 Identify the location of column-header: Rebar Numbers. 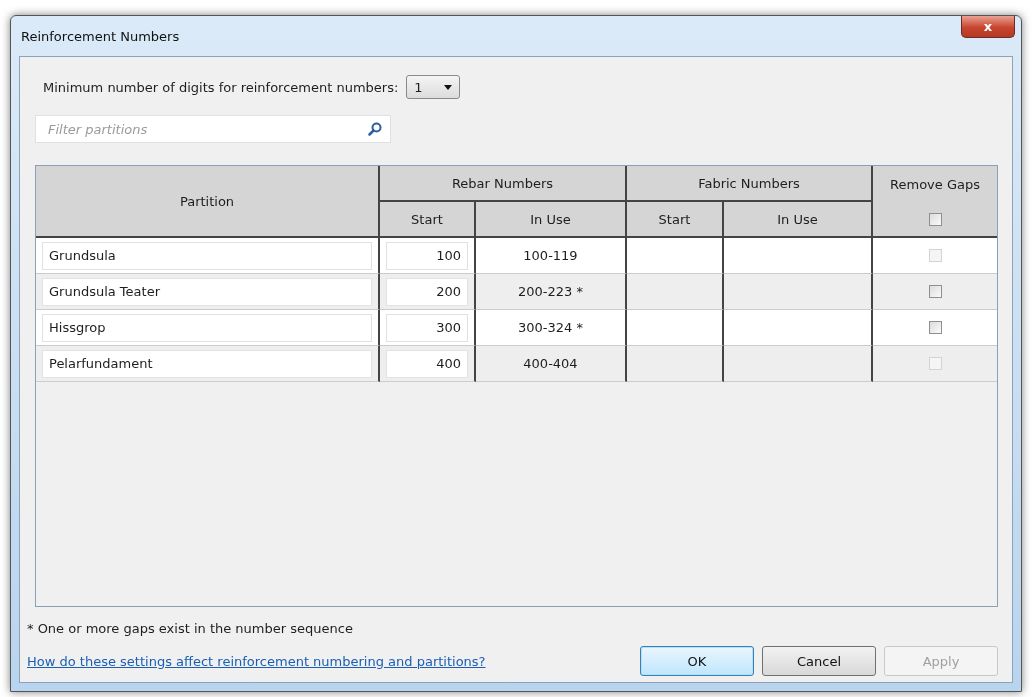
(503, 184).